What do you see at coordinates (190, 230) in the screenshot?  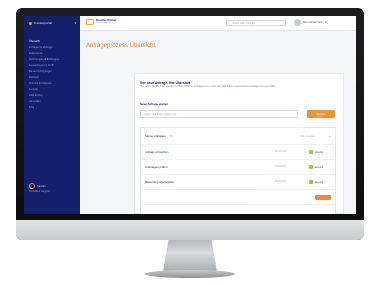 I see `monitor-chin` at bounding box center [190, 230].